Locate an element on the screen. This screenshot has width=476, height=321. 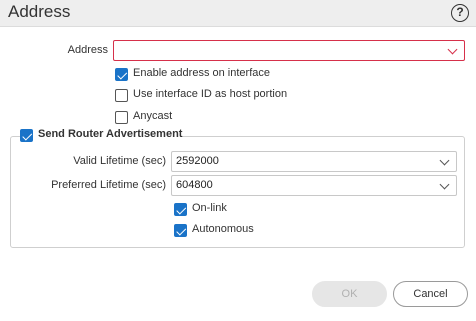
enable-address-checkbox is located at coordinates (121, 74).